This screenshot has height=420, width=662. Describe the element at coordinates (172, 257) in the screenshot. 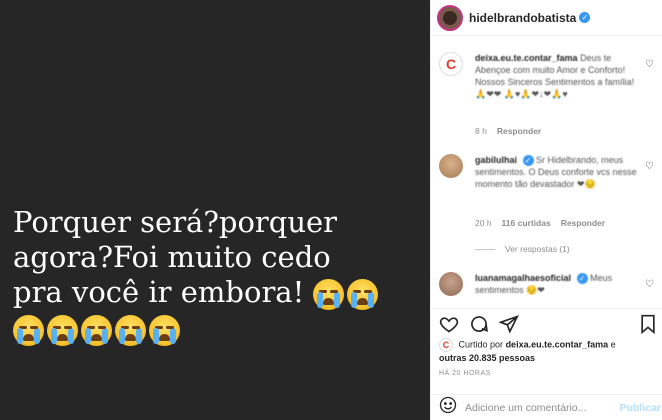

I see `post-text-line: agora?Foi muito cedo` at that location.